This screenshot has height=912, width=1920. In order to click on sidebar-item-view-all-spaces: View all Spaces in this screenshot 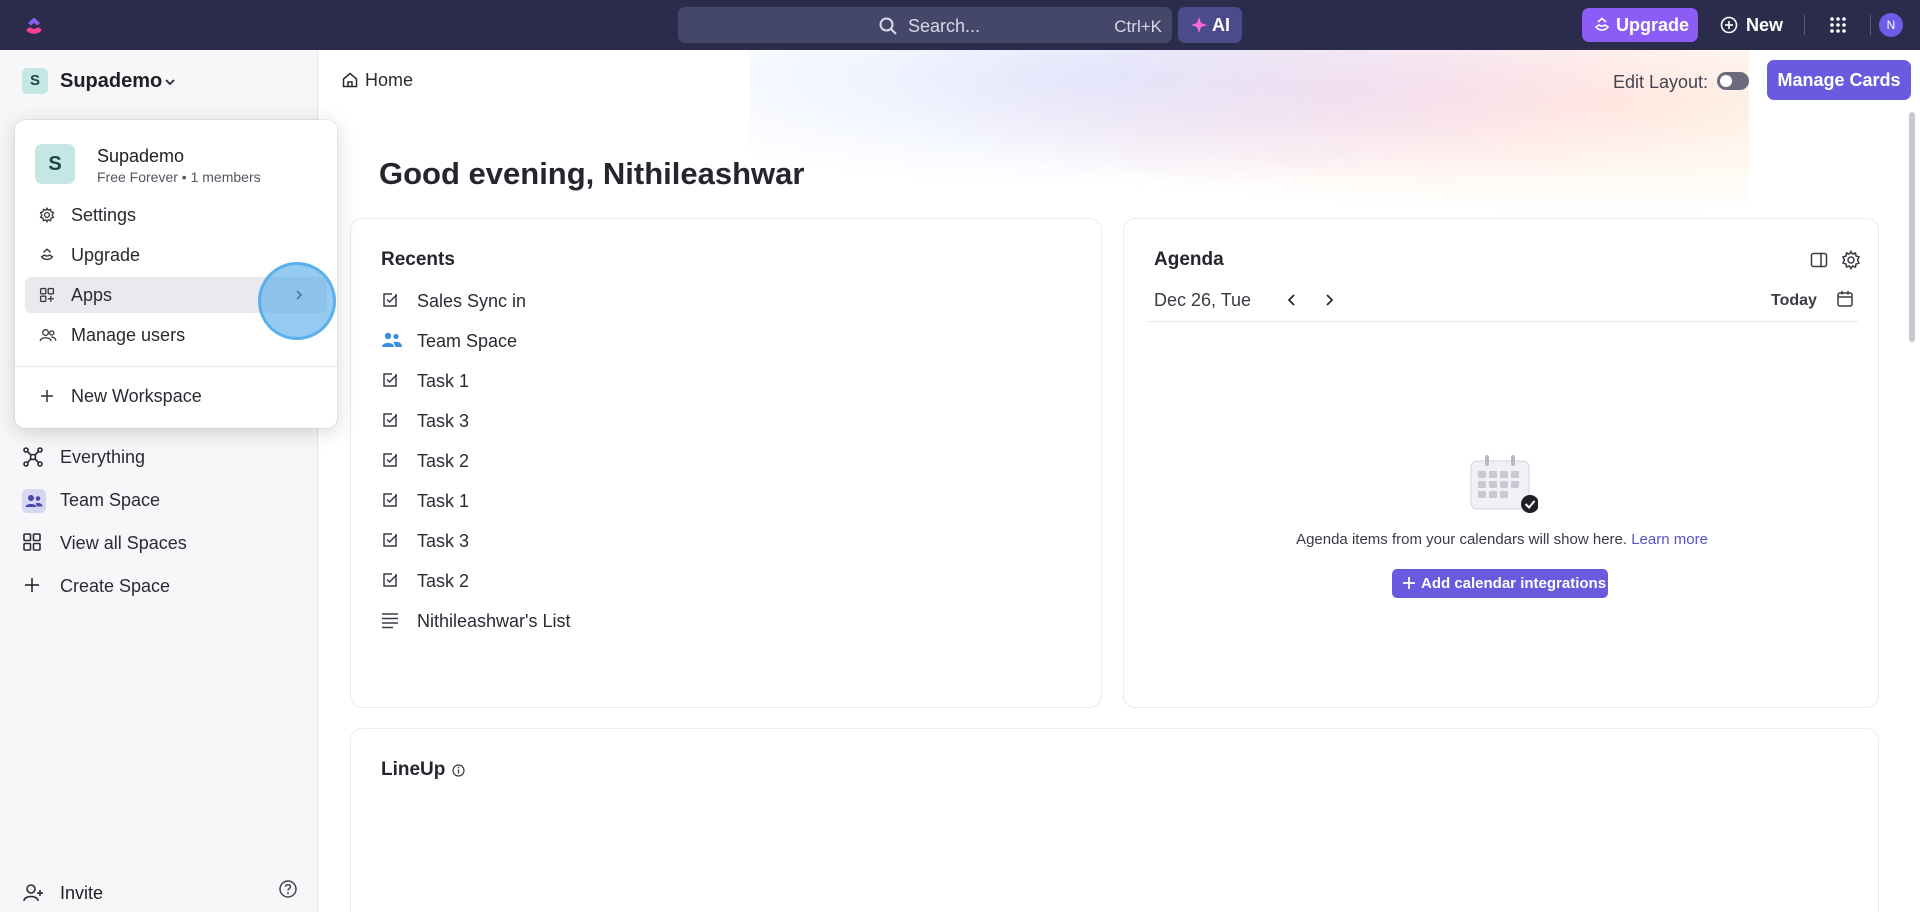, I will do `click(162, 543)`.